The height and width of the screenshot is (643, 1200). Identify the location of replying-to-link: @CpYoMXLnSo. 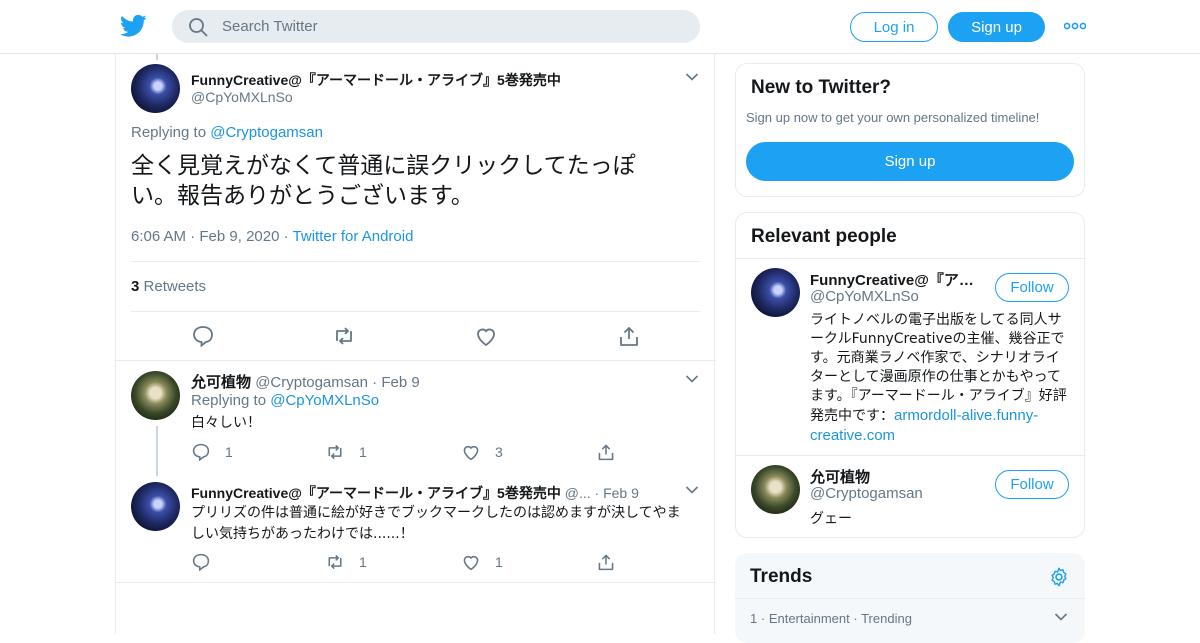
(324, 400).